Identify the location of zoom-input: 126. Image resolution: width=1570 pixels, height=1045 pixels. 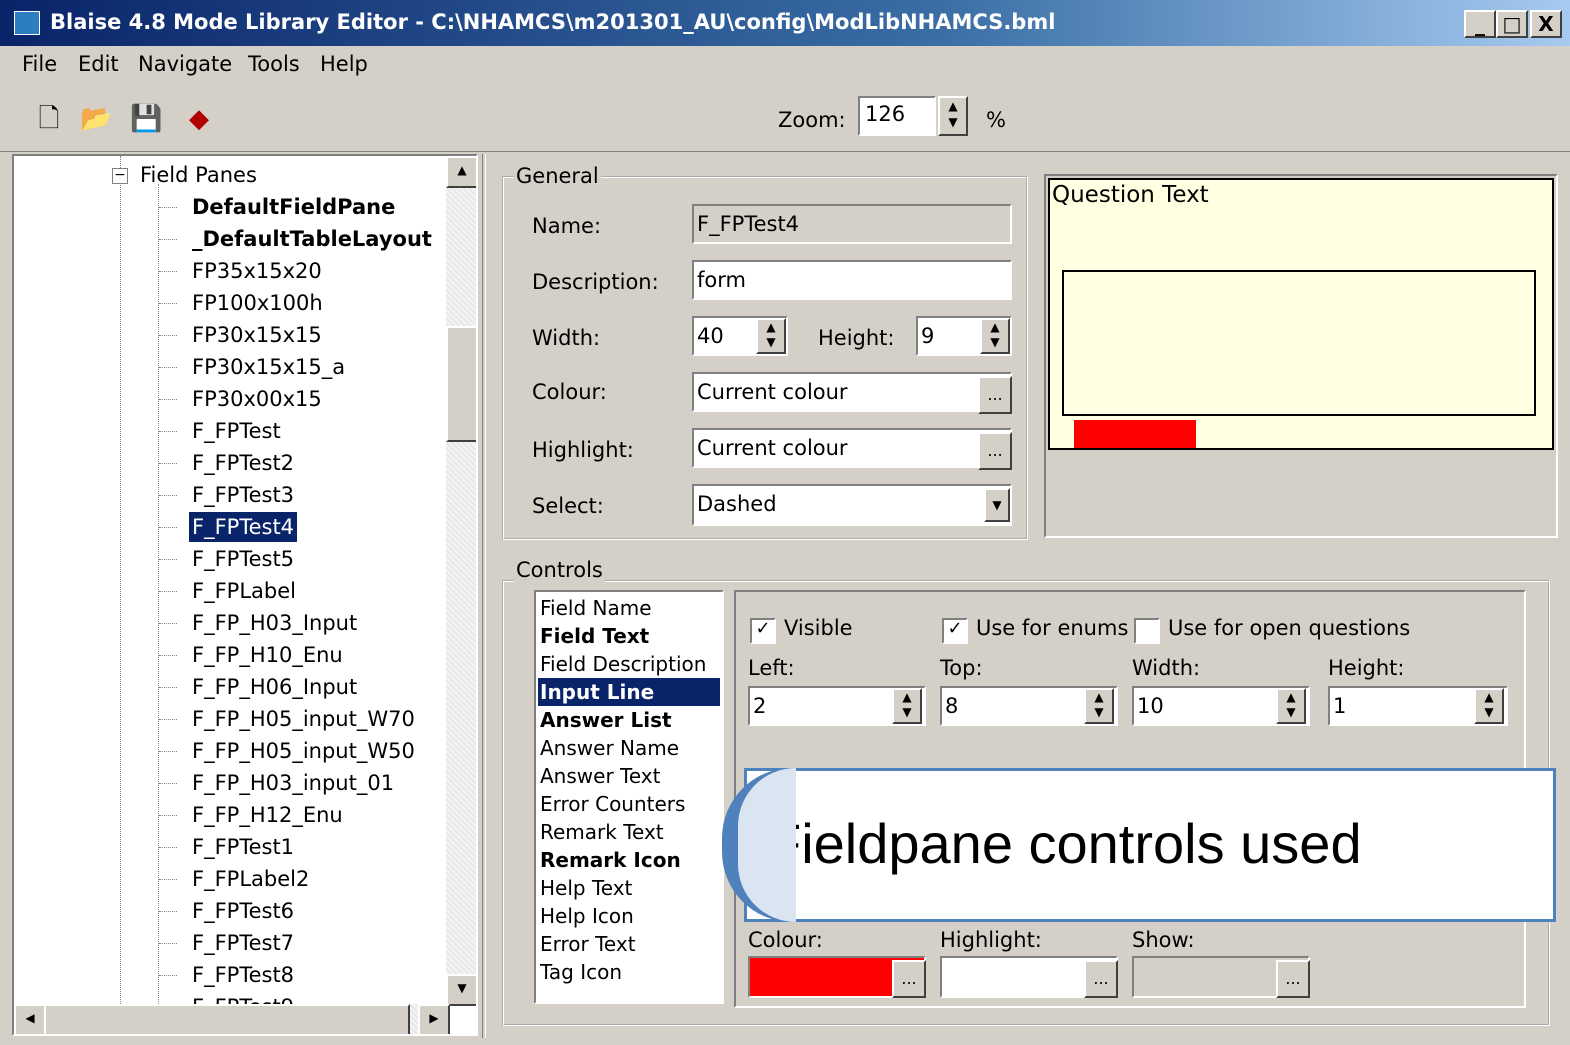
(897, 116).